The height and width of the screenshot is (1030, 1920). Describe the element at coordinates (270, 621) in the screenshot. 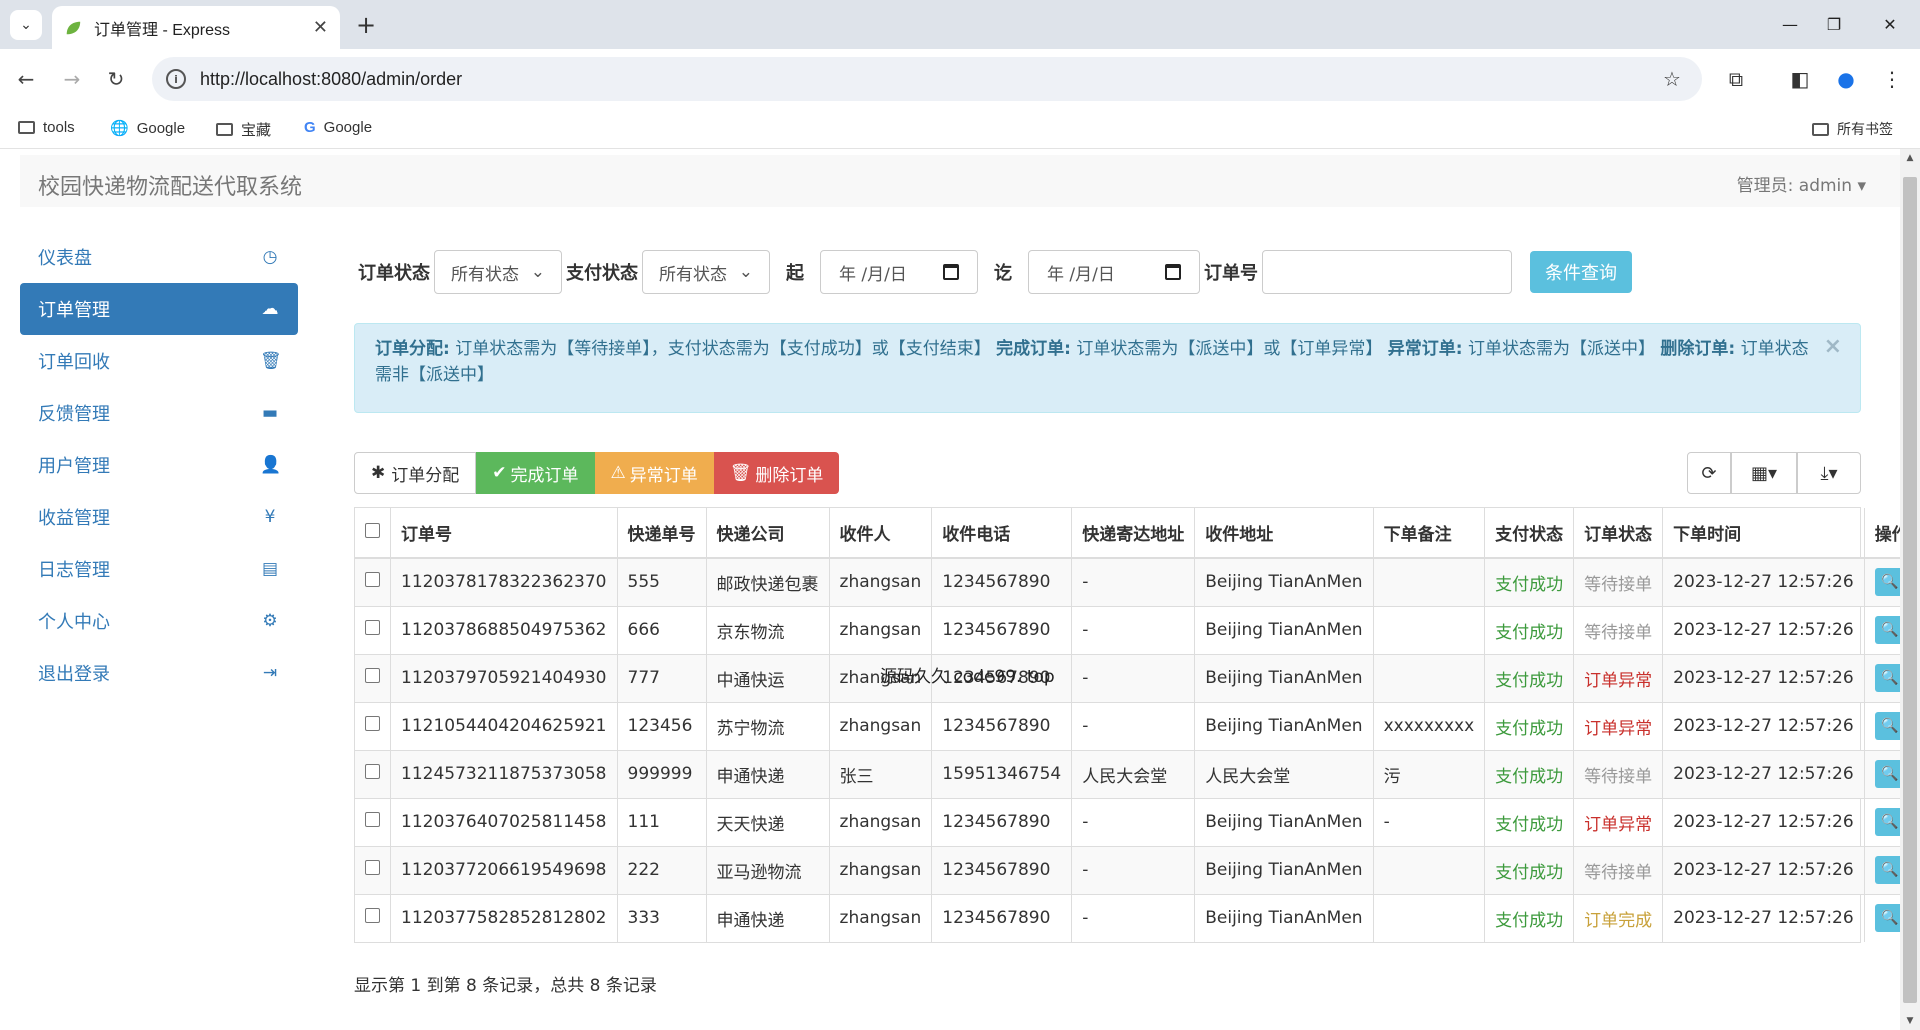

I see `gear-icon: ⚙` at that location.